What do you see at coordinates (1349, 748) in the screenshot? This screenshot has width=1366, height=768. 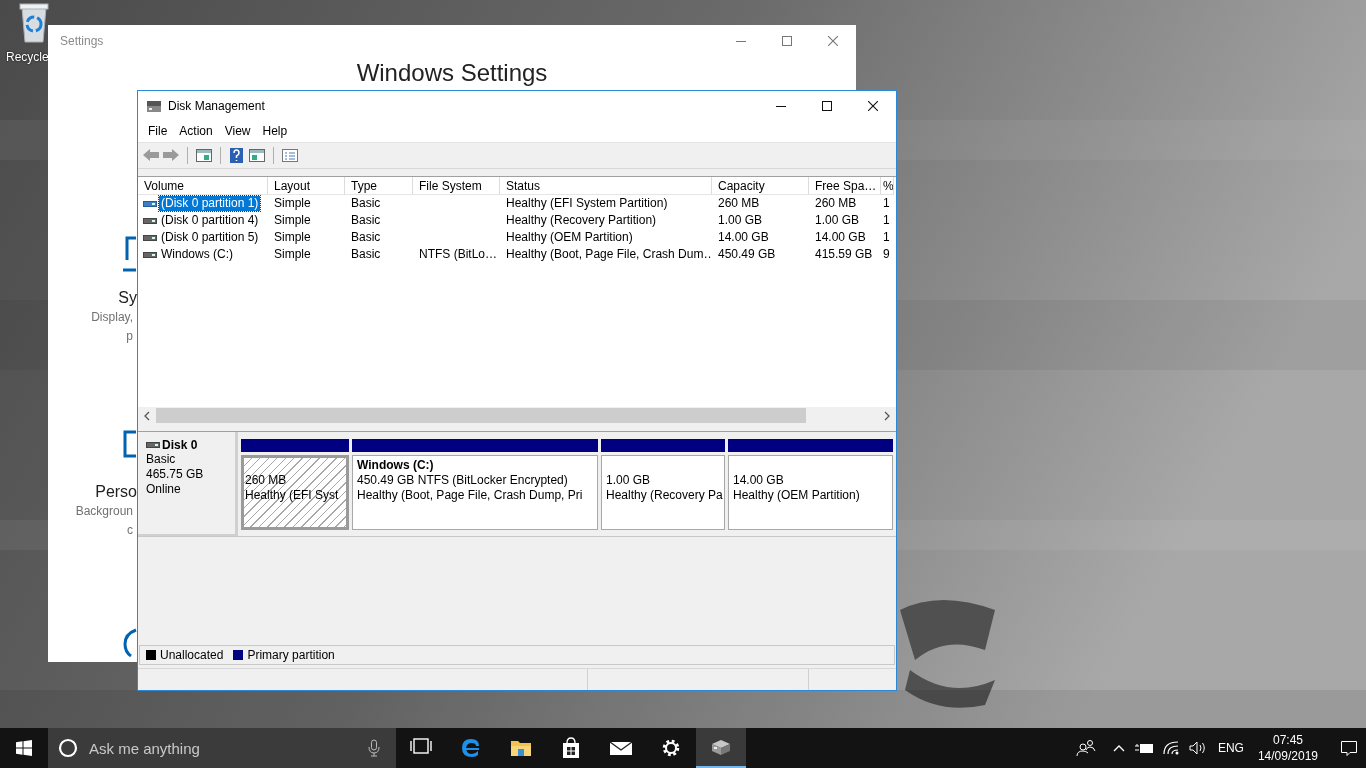 I see `notification-icon` at bounding box center [1349, 748].